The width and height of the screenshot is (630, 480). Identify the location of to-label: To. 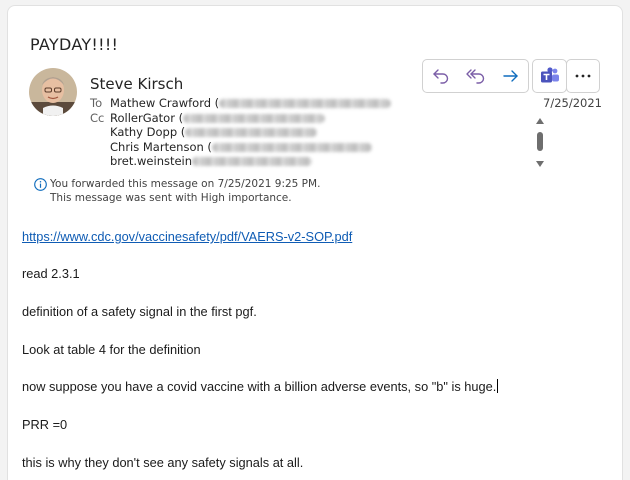
(96, 103).